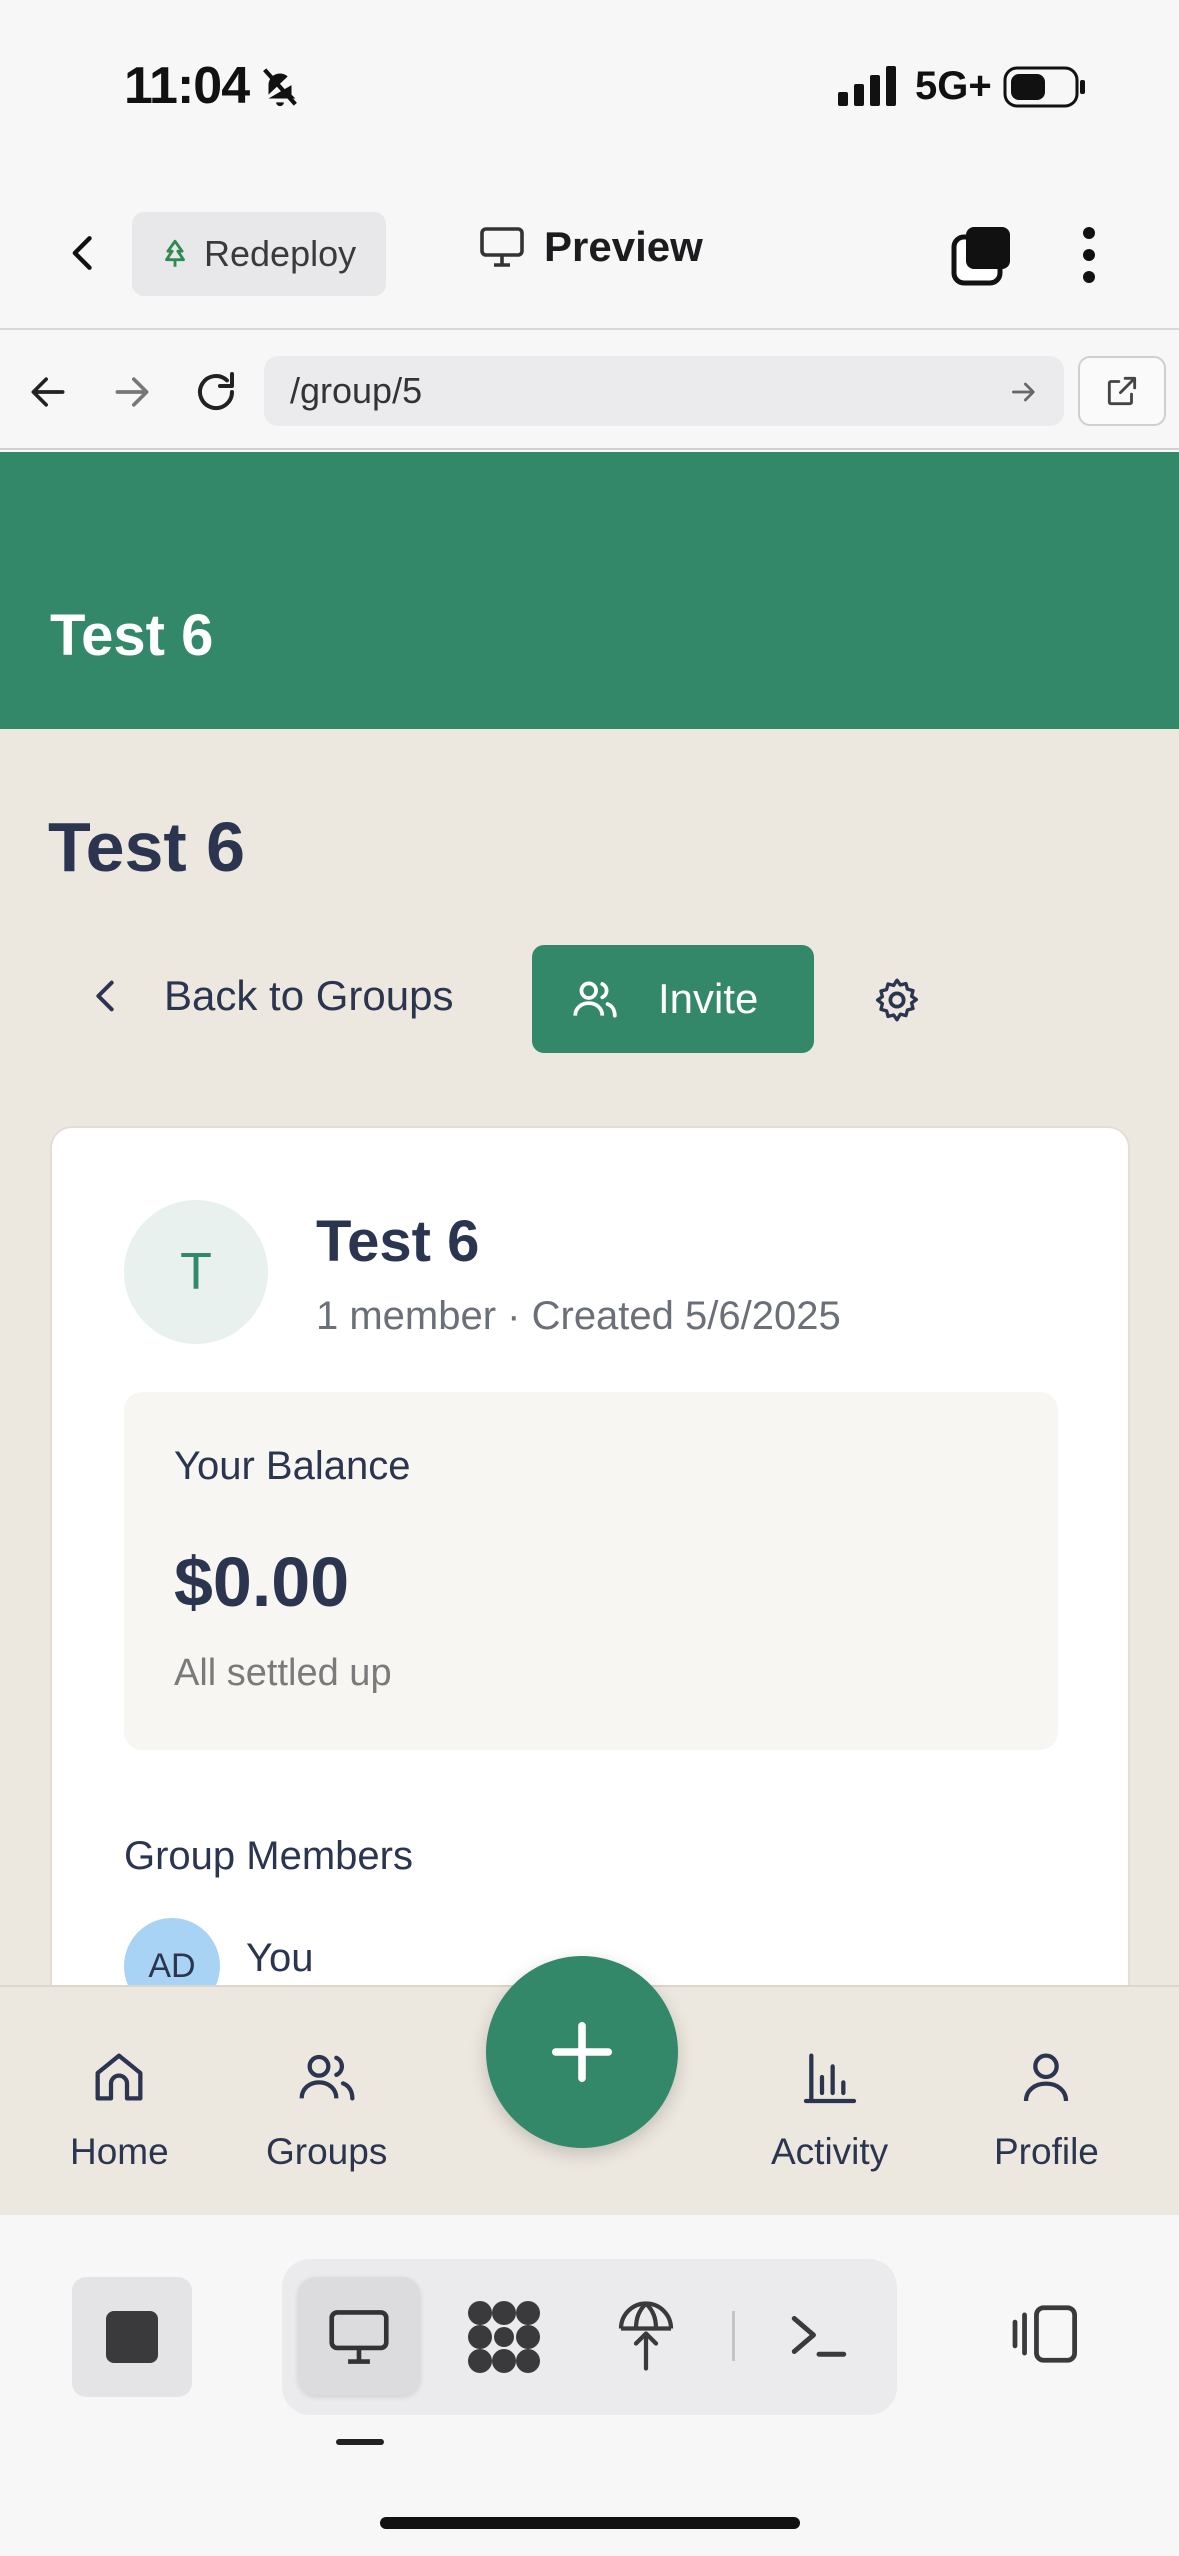 The height and width of the screenshot is (2556, 1179). What do you see at coordinates (356, 390) in the screenshot?
I see `url-text: /group/5` at bounding box center [356, 390].